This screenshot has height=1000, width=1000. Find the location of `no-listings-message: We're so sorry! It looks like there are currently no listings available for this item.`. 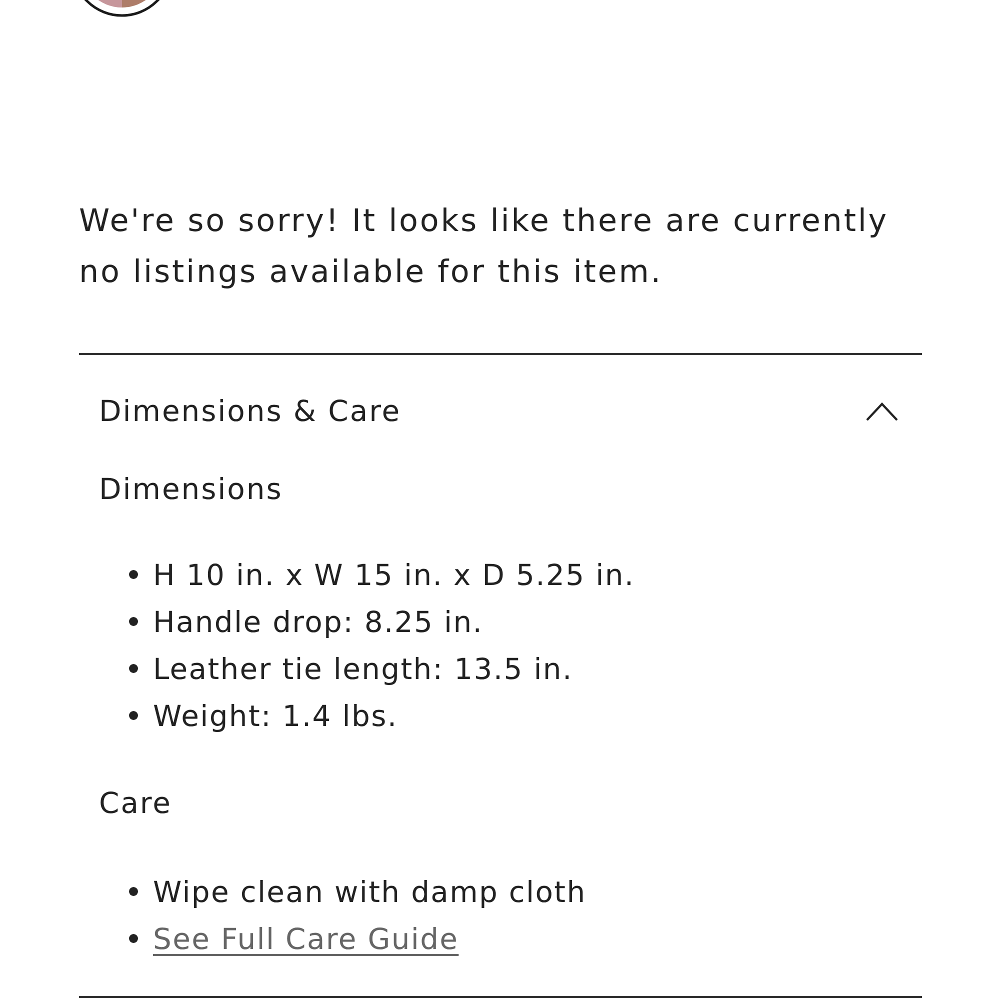

no-listings-message: We're so sorry! It looks like there are currently no listings available for this item. is located at coordinates (484, 247).